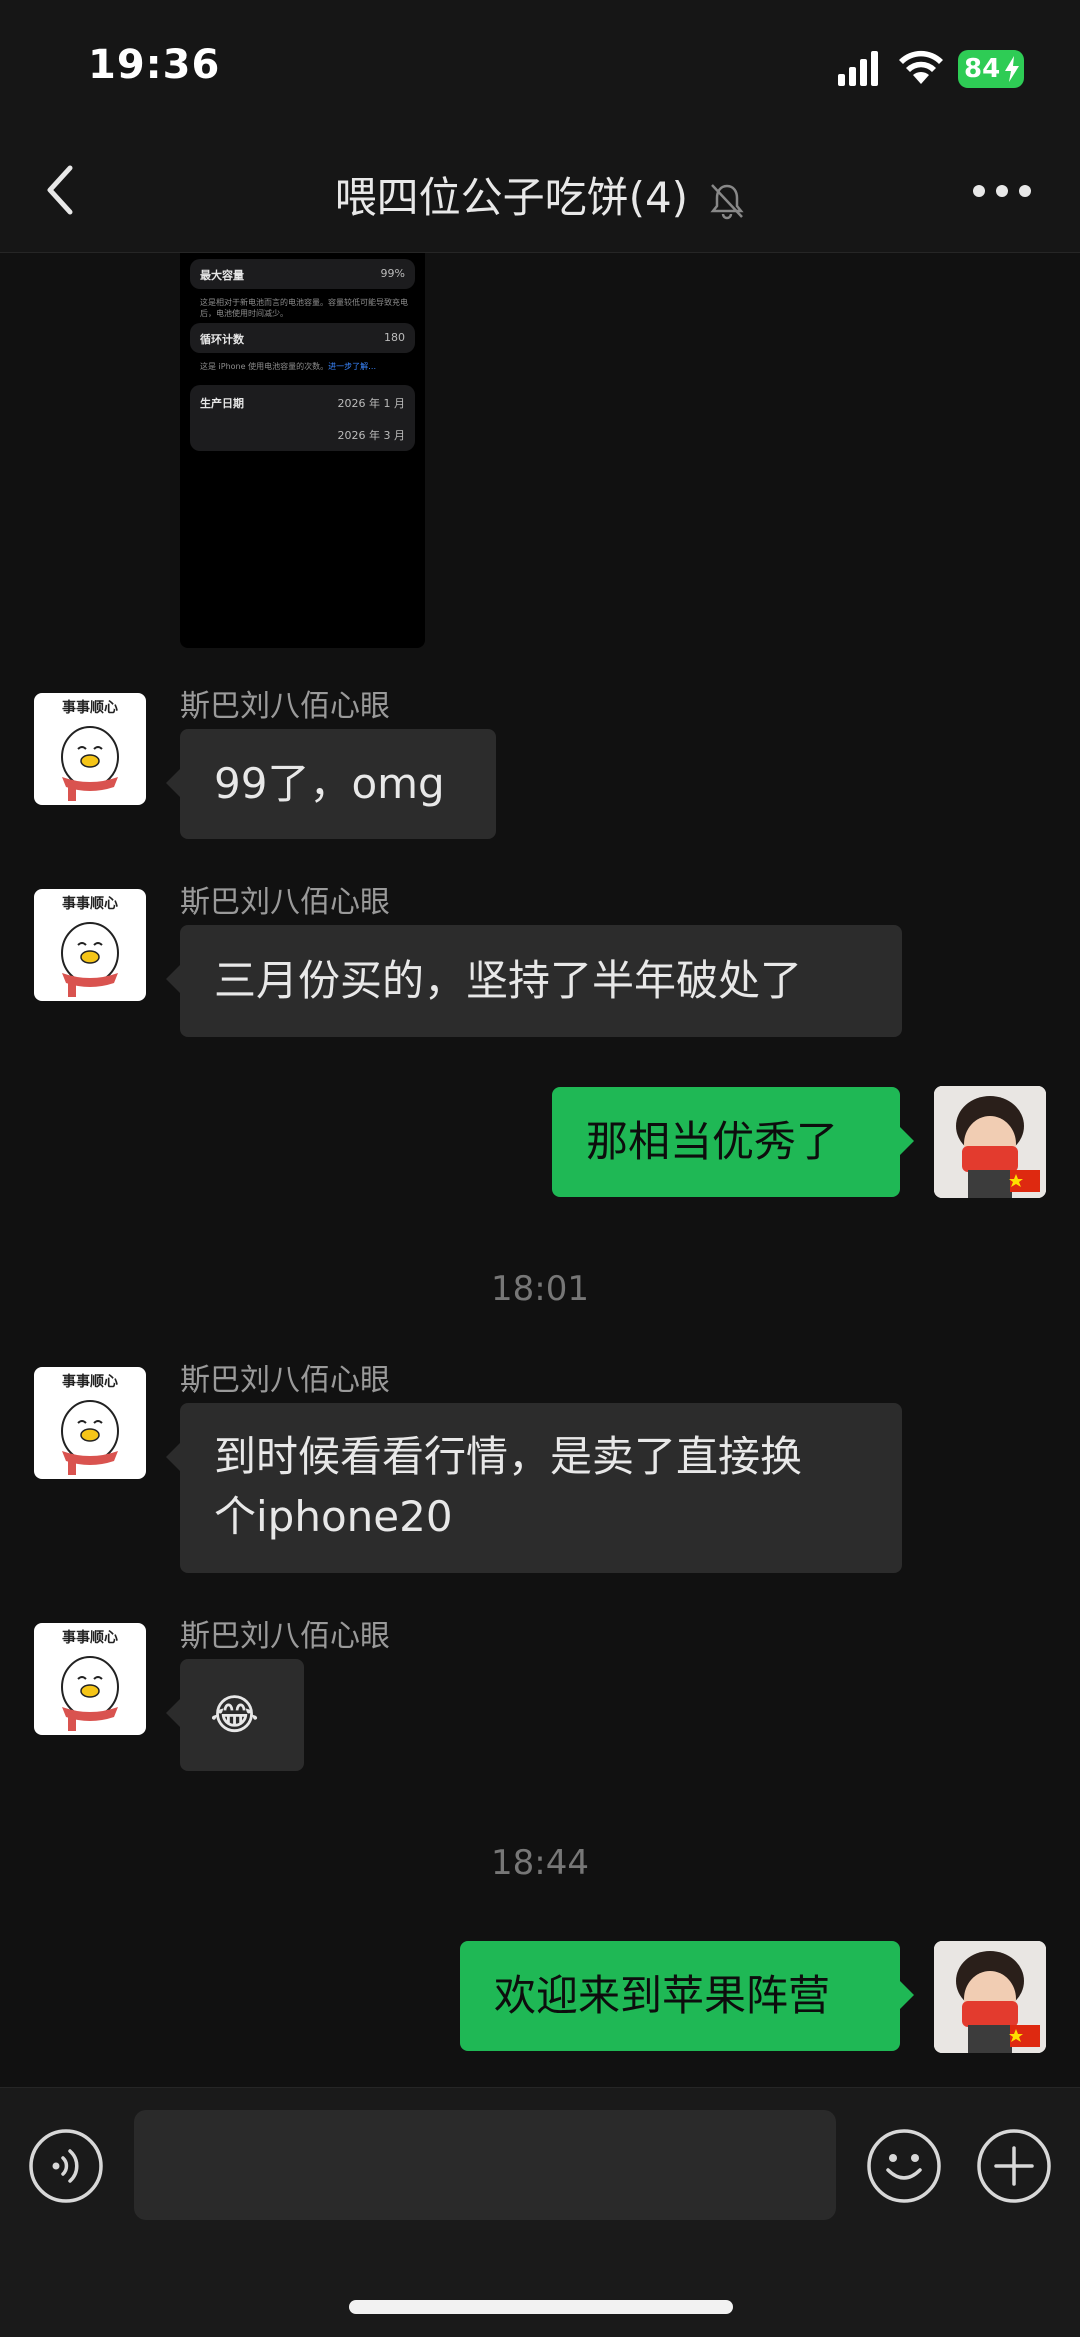 The width and height of the screenshot is (1080, 2337). Describe the element at coordinates (534, 981) in the screenshot. I see `message-bubble: 三月份买的，坚持了半年破处了` at that location.